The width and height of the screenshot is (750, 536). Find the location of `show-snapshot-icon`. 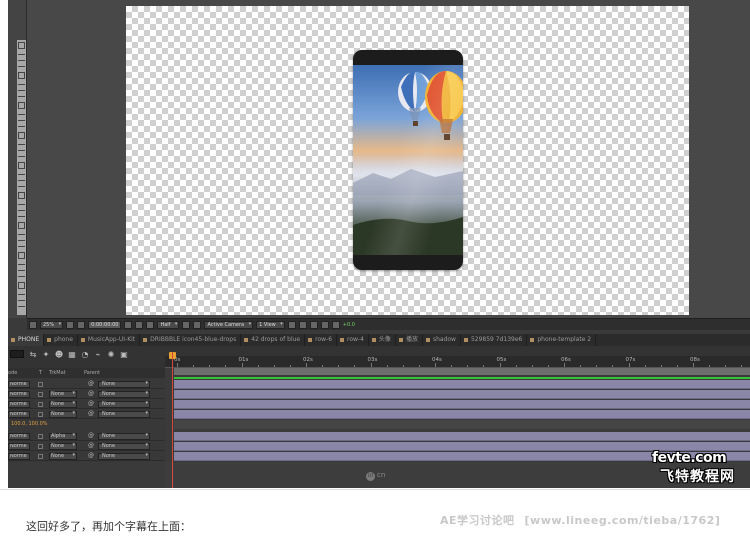

show-snapshot-icon is located at coordinates (139, 324).